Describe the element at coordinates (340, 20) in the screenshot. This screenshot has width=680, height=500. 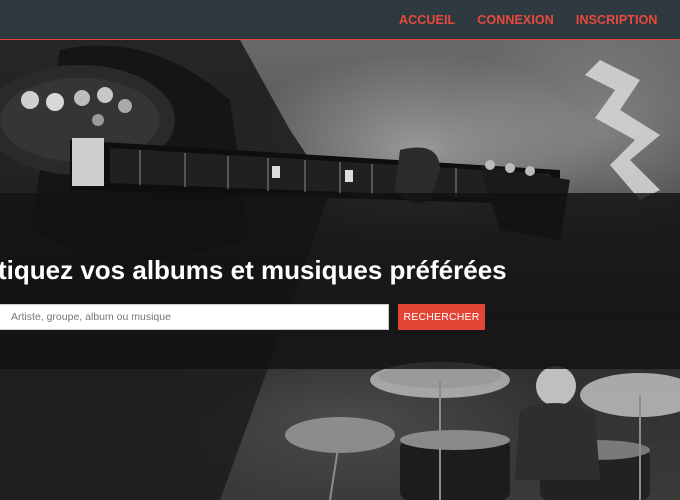
I see `top-navbar: ACCUEIL CONNEXION INSCRIPTION À` at that location.